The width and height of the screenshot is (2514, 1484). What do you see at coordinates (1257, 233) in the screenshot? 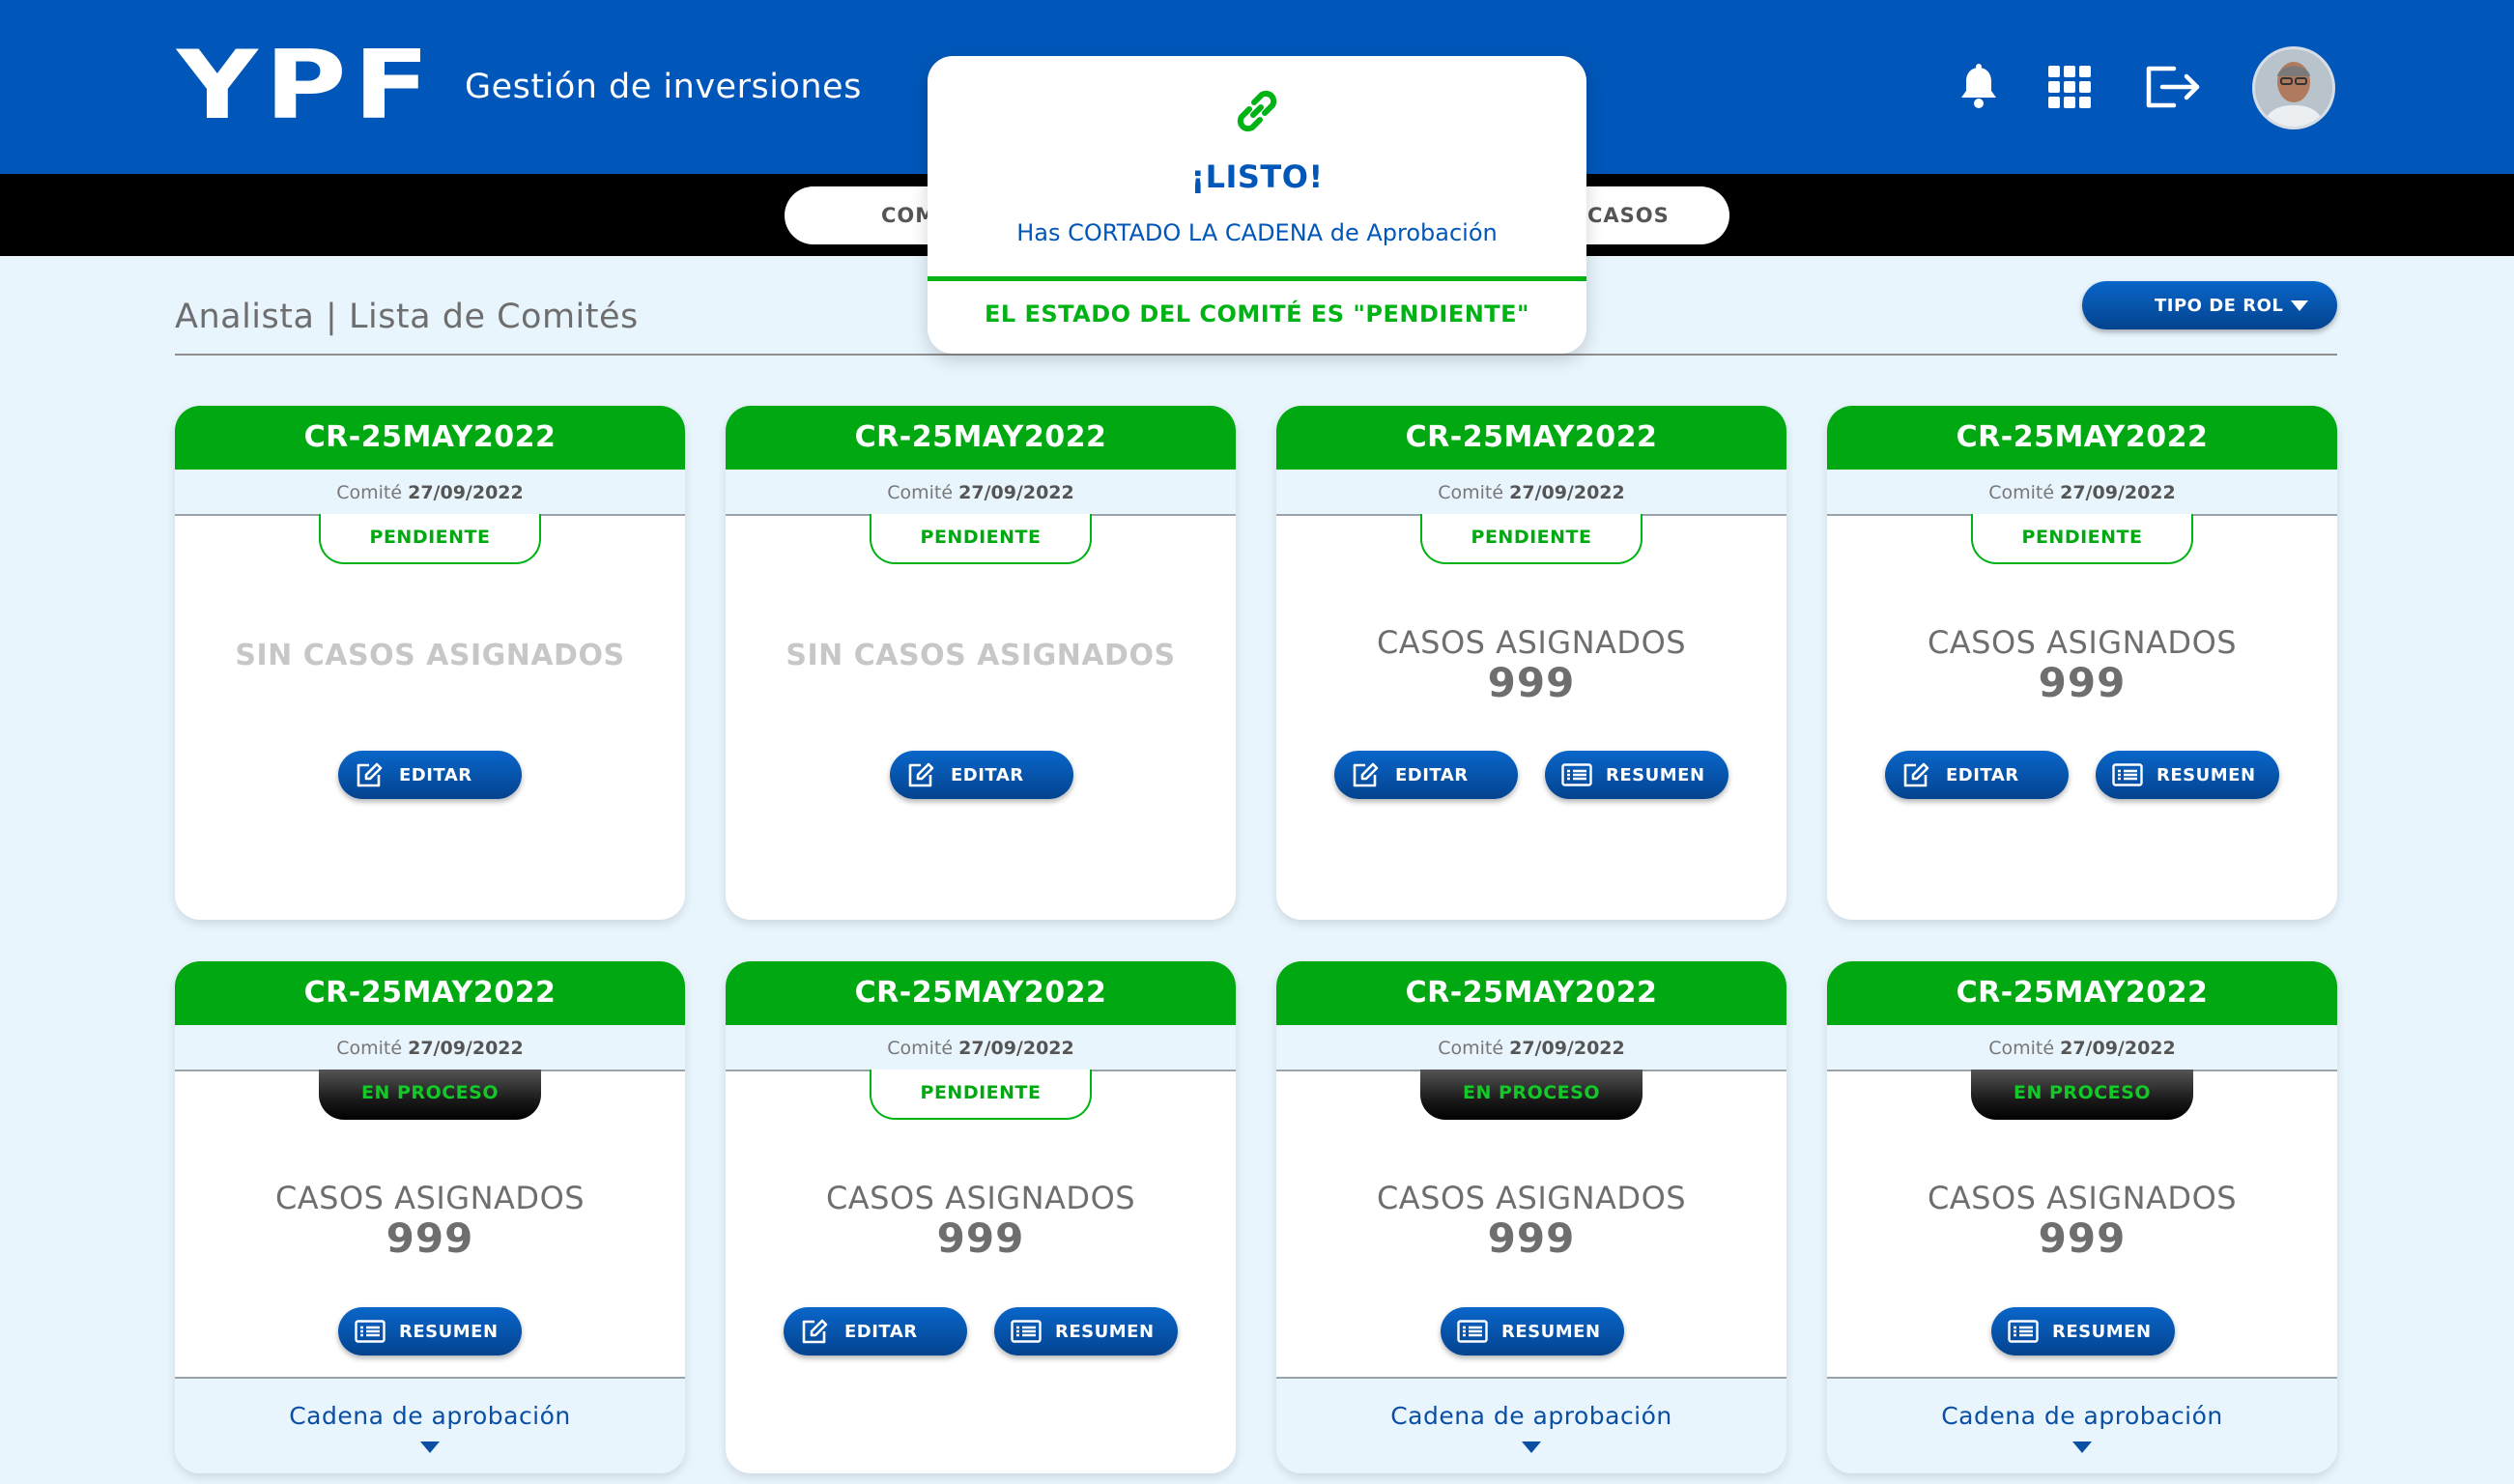
I see `toast-message: Has CORTADO LA CADENA de Aprobación` at bounding box center [1257, 233].